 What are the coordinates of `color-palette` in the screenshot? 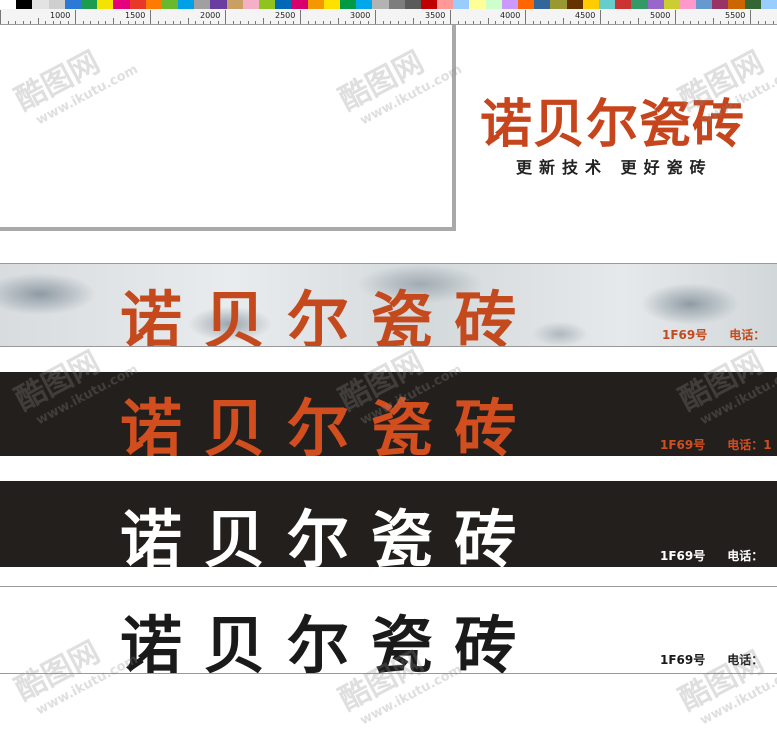 It's located at (388, 4).